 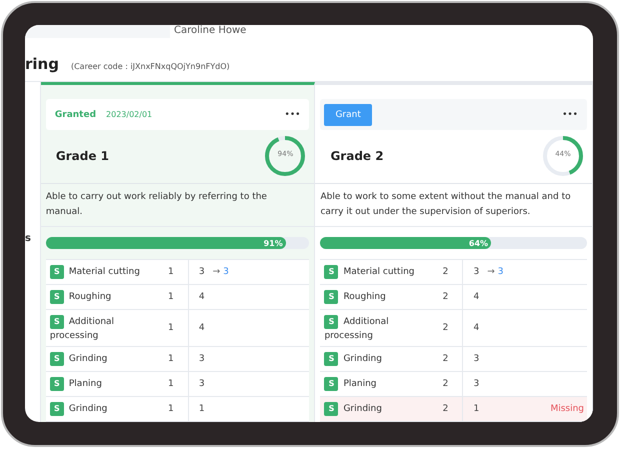 What do you see at coordinates (210, 31) in the screenshot?
I see `user-name: Caroline Howe` at bounding box center [210, 31].